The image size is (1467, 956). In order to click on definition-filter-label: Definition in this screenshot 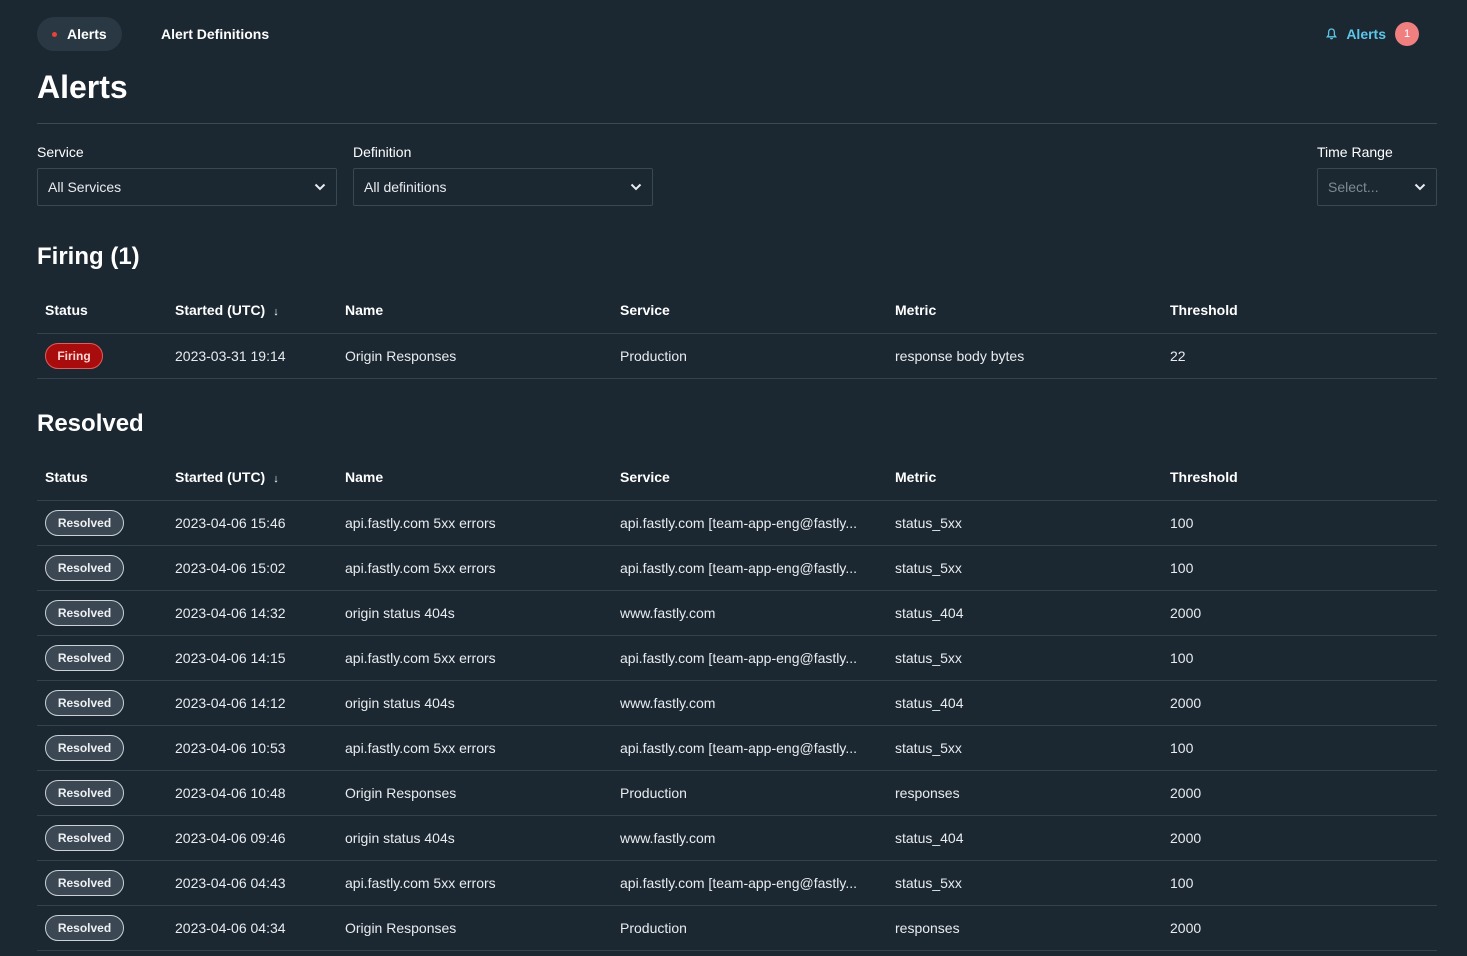, I will do `click(382, 152)`.